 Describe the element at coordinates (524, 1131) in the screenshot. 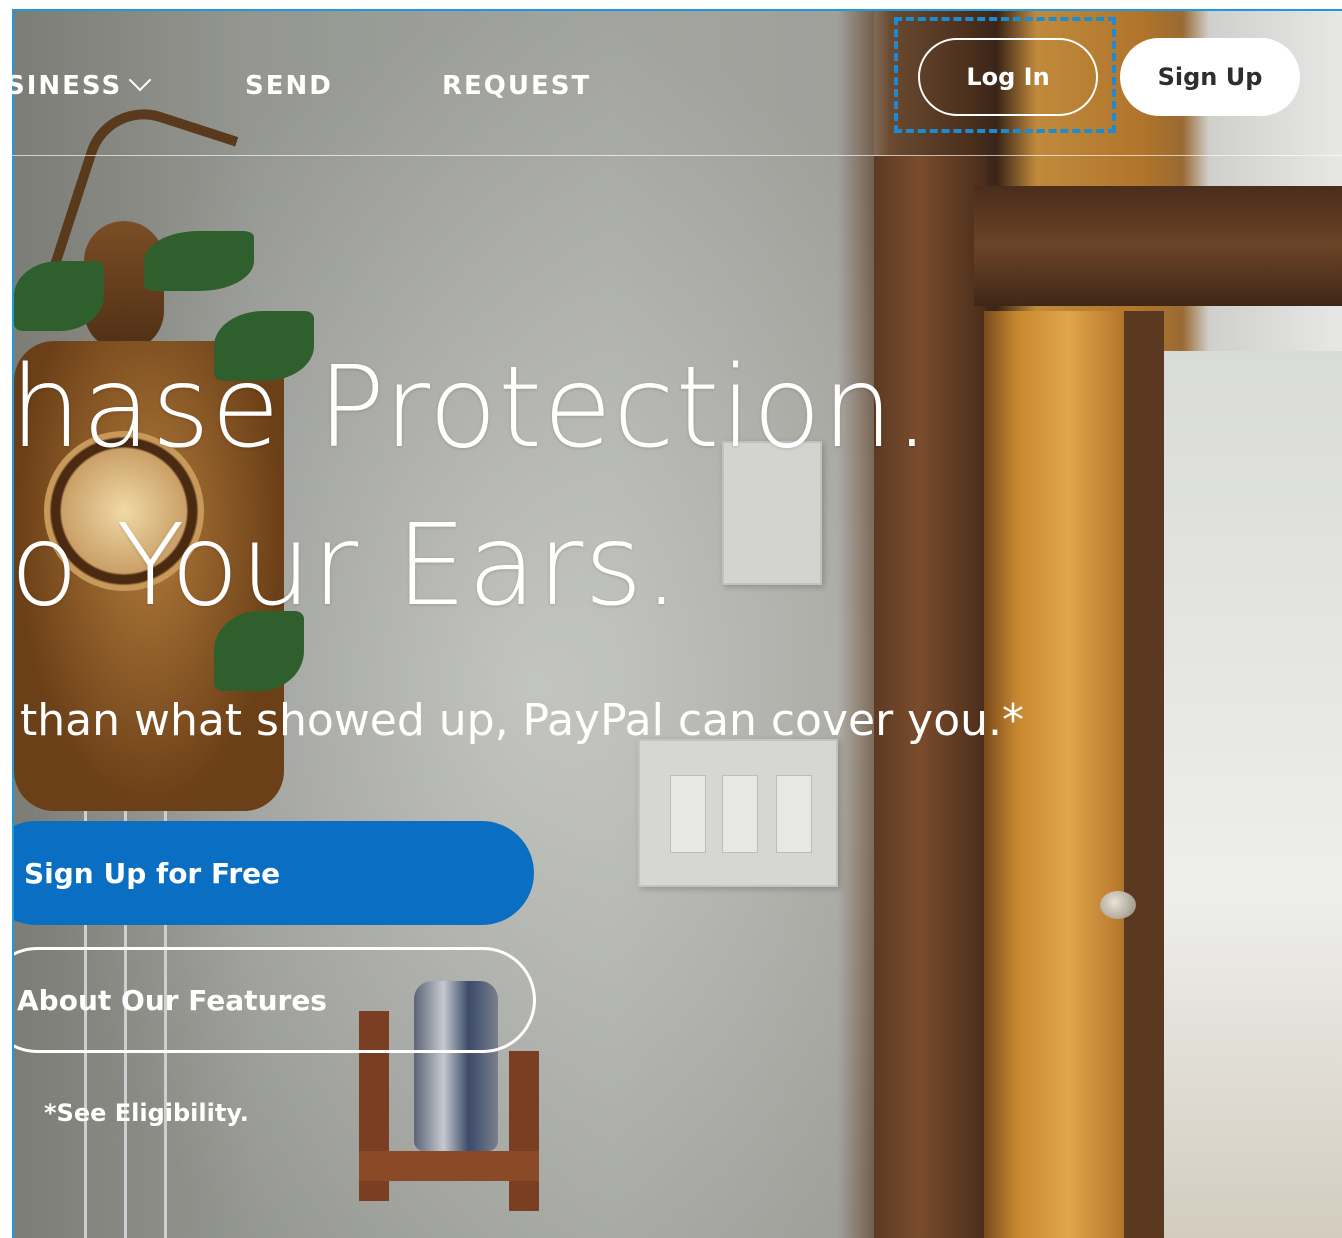

I see `shelf-post-right` at that location.